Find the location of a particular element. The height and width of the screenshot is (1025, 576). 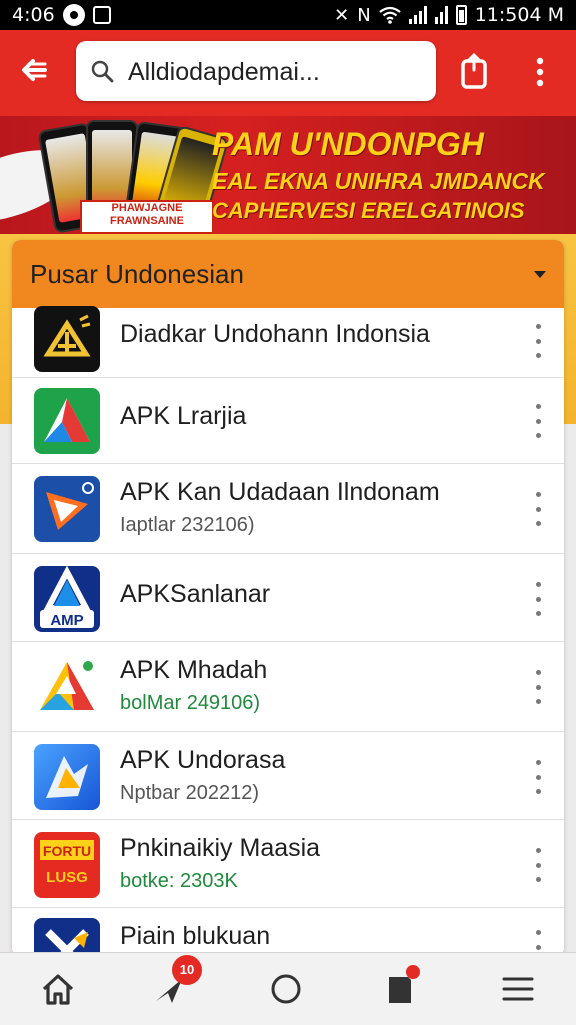

app-name: APK Kan Udadaan Ilndonam is located at coordinates (280, 492).